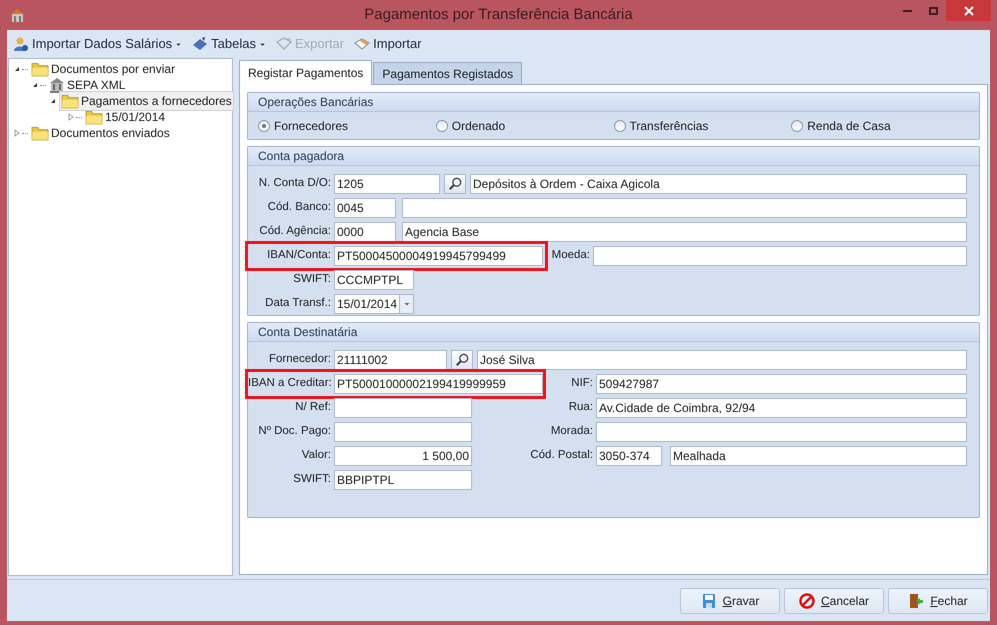 This screenshot has height=625, width=997. What do you see at coordinates (374, 280) in the screenshot?
I see `input-field: CCCMPTPL` at bounding box center [374, 280].